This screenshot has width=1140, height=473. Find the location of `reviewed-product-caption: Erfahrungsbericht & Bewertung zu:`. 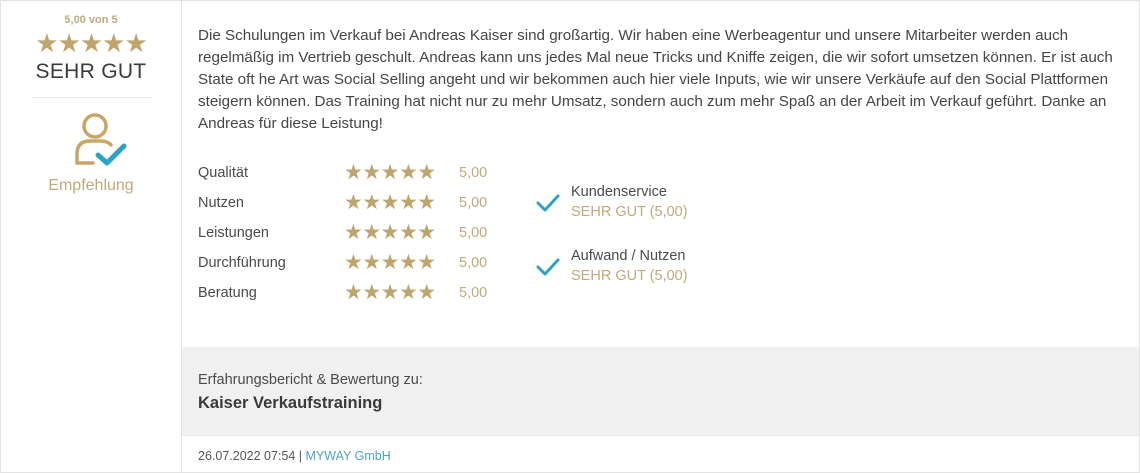

reviewed-product-caption: Erfahrungsbericht & Bewertung zu: is located at coordinates (310, 380).